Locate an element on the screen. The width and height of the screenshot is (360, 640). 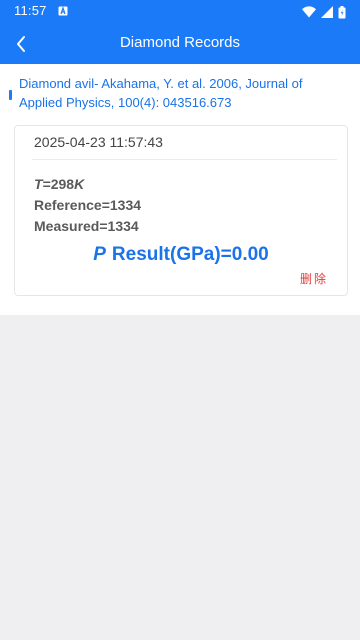
a-notification-icon is located at coordinates (63, 11).